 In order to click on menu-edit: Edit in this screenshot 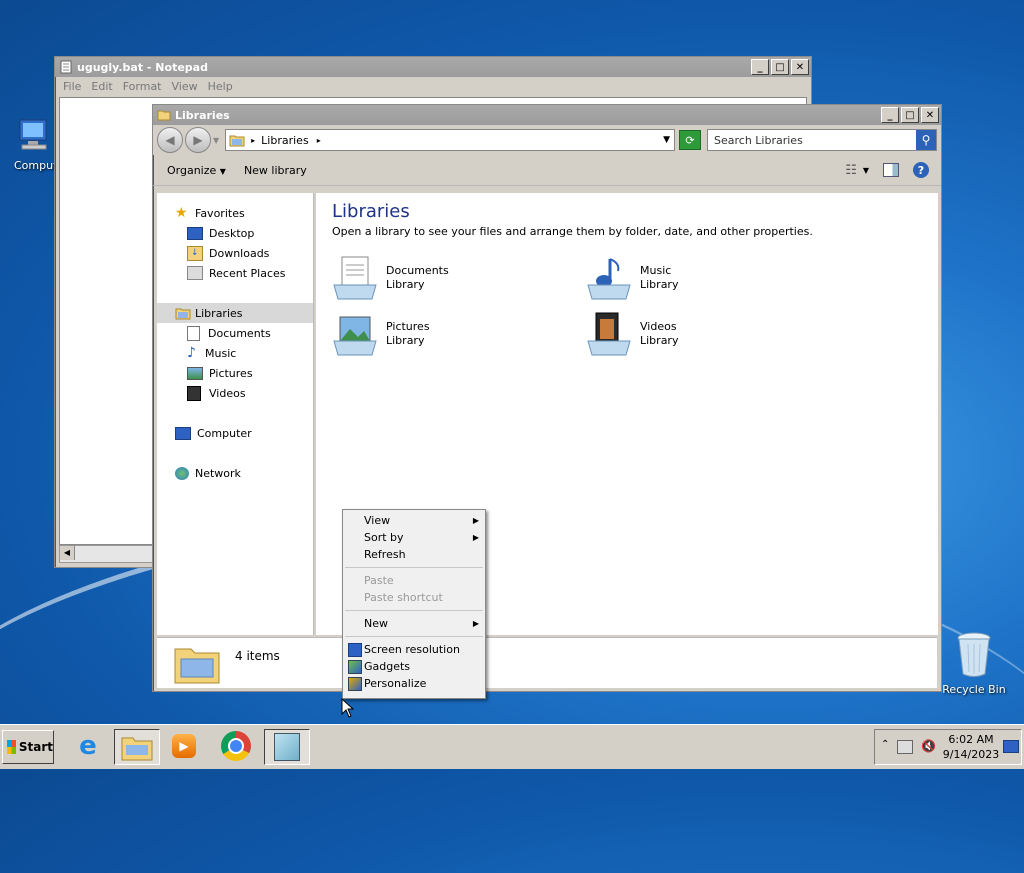, I will do `click(101, 86)`.